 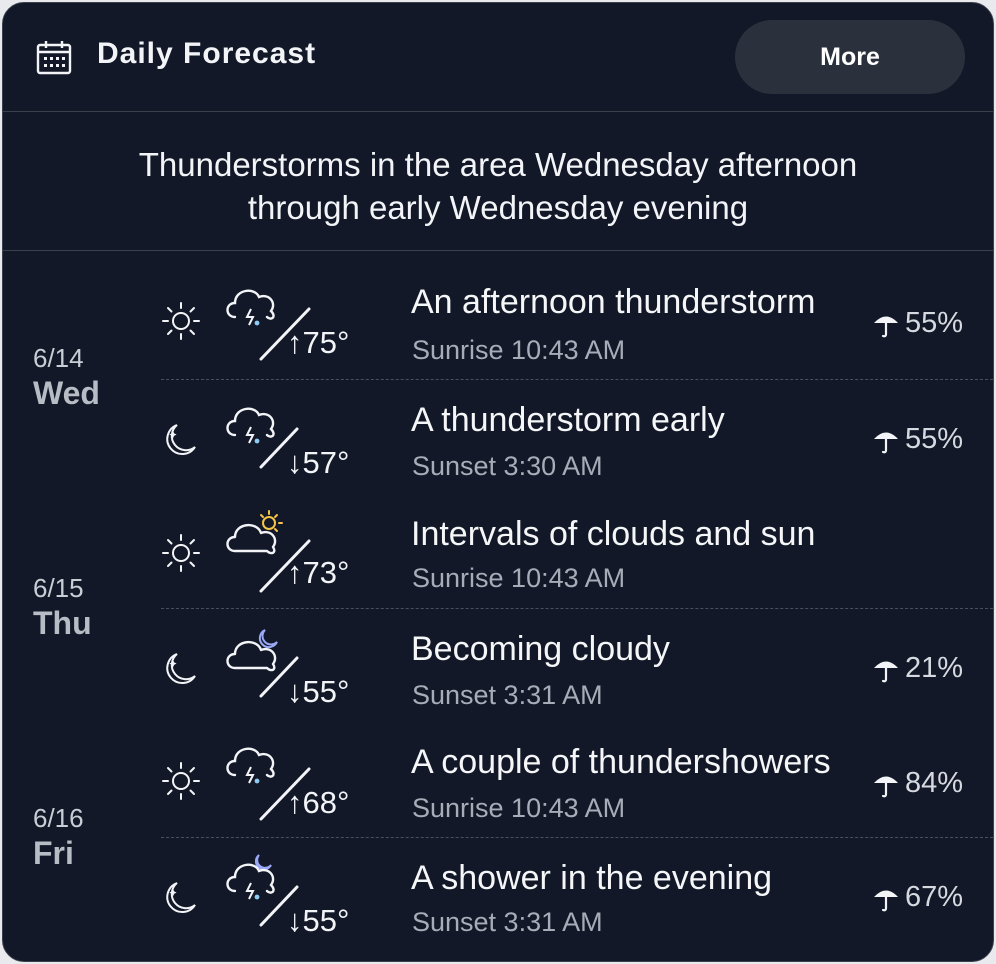 I want to click on forecast-row: ↓55° Becoming cloudy Sunset 3:31 AM 21%, so click(x=498, y=668).